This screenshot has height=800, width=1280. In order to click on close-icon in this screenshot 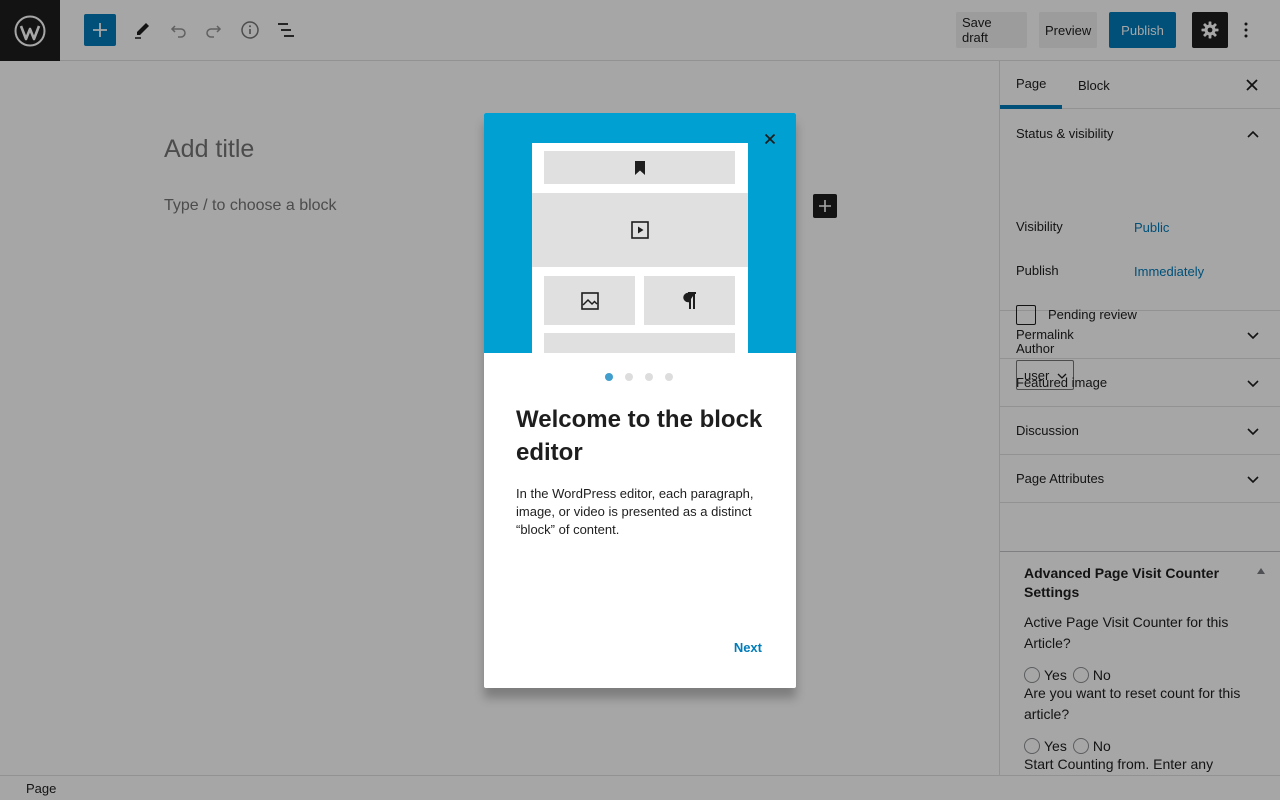, I will do `click(770, 139)`.